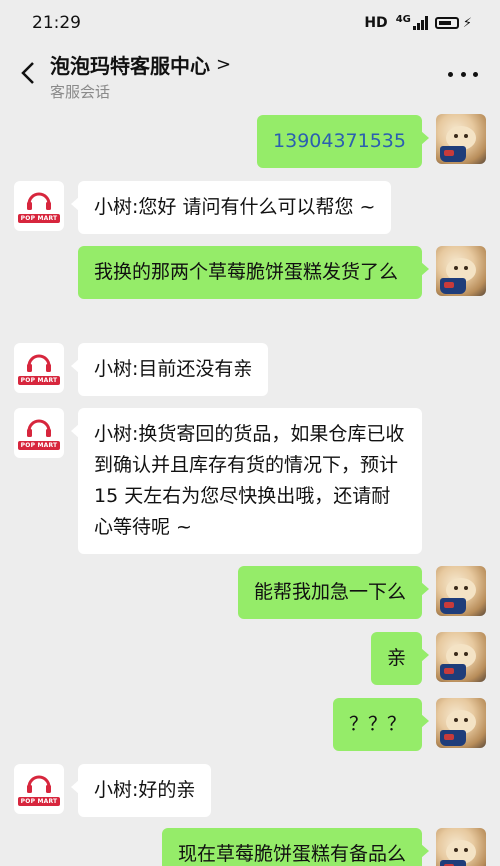 The image size is (500, 866). Describe the element at coordinates (169, 369) in the screenshot. I see `message-bubble: 小树:目前还没有亲` at that location.